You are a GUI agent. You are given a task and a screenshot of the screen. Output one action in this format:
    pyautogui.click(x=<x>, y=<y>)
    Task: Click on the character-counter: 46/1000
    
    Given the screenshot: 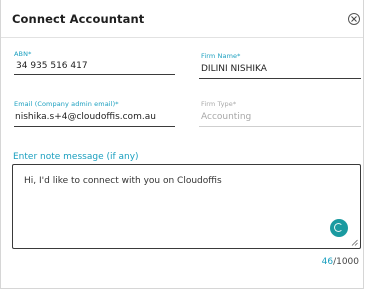 What is the action you would take?
    pyautogui.click(x=340, y=262)
    